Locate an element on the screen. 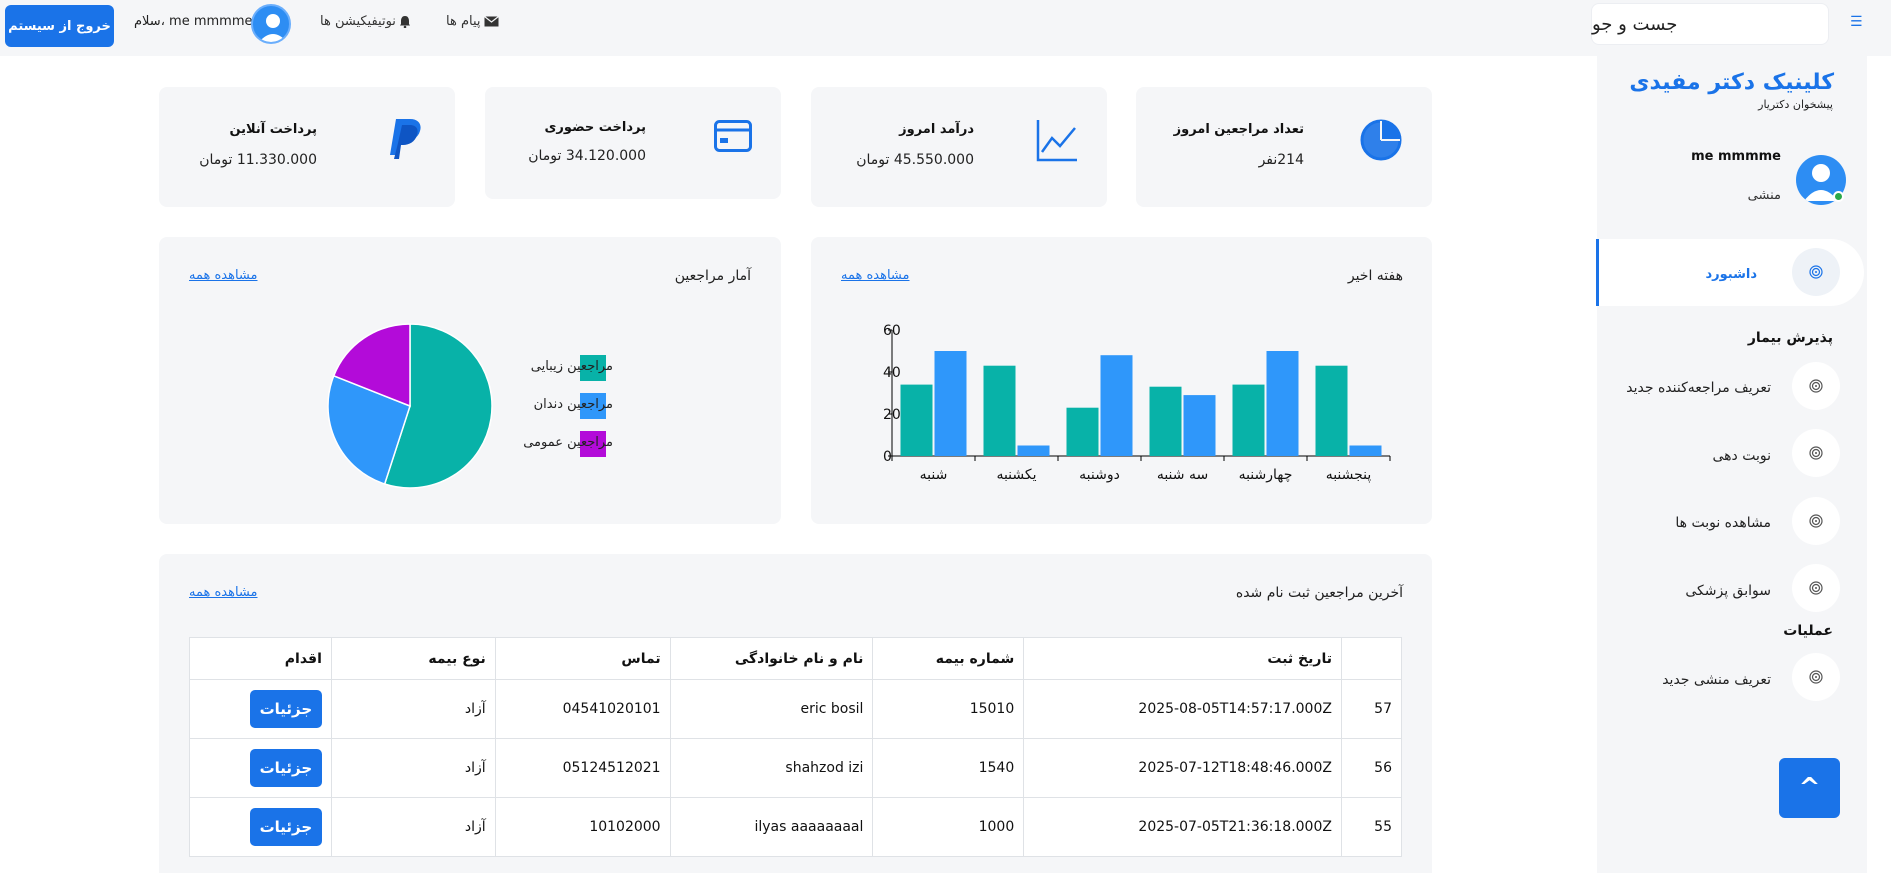 The height and width of the screenshot is (873, 1891). notifications-link: نوتیفیکیشن ها is located at coordinates (365, 21).